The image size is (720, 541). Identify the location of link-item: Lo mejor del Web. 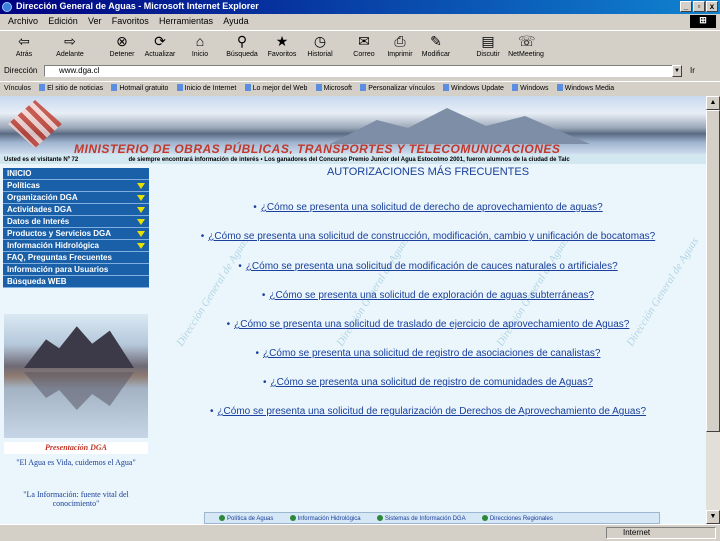
(276, 88).